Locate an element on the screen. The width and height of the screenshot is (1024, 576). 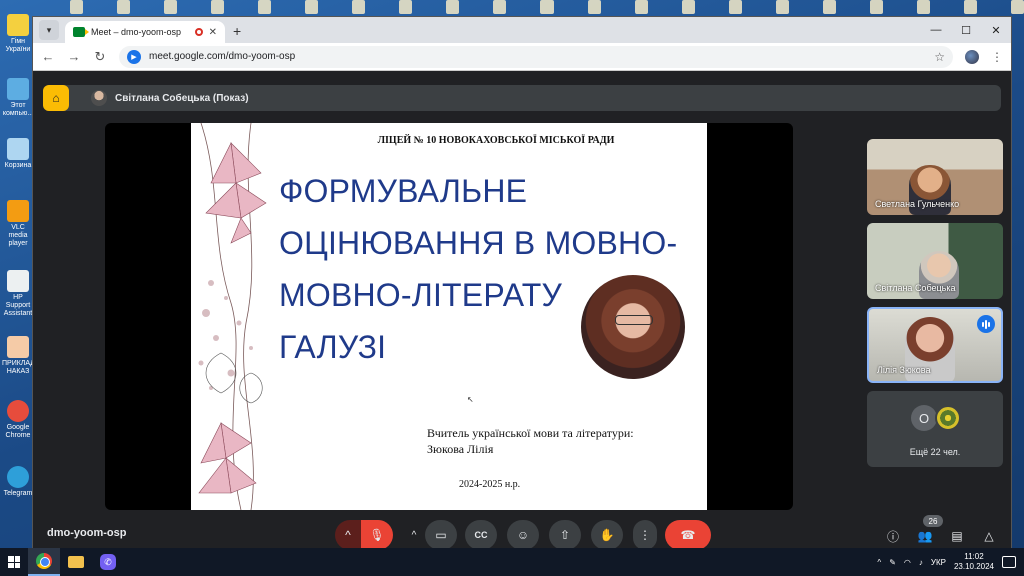
chat-icon: ▤ is located at coordinates (957, 536).